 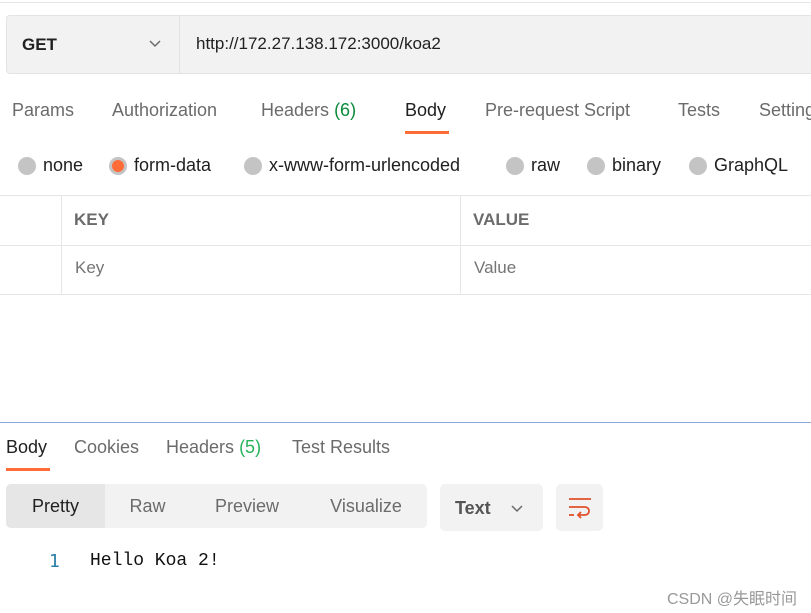 I want to click on response-divider, so click(x=405, y=422).